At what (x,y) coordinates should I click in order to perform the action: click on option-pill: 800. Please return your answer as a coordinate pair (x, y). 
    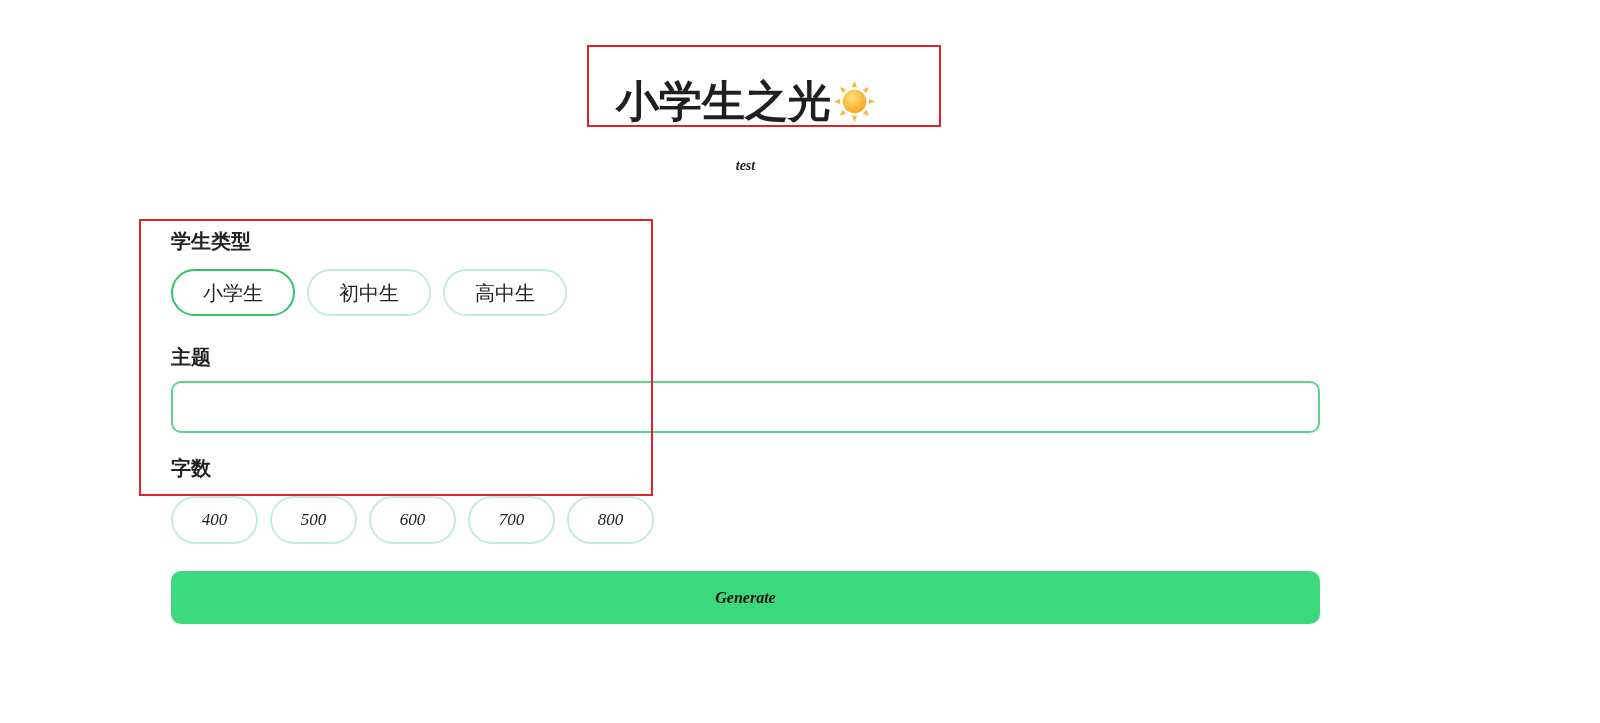
    Looking at the image, I should click on (610, 520).